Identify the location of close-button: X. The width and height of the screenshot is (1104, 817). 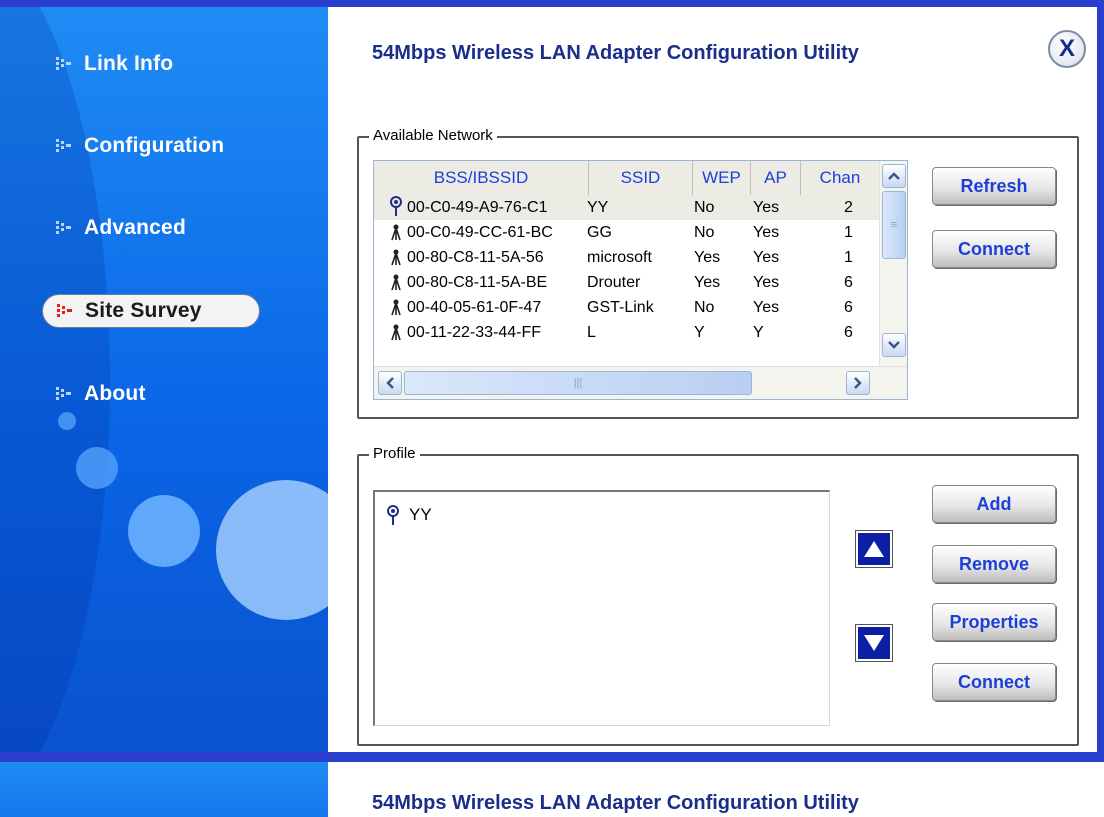
(1067, 49).